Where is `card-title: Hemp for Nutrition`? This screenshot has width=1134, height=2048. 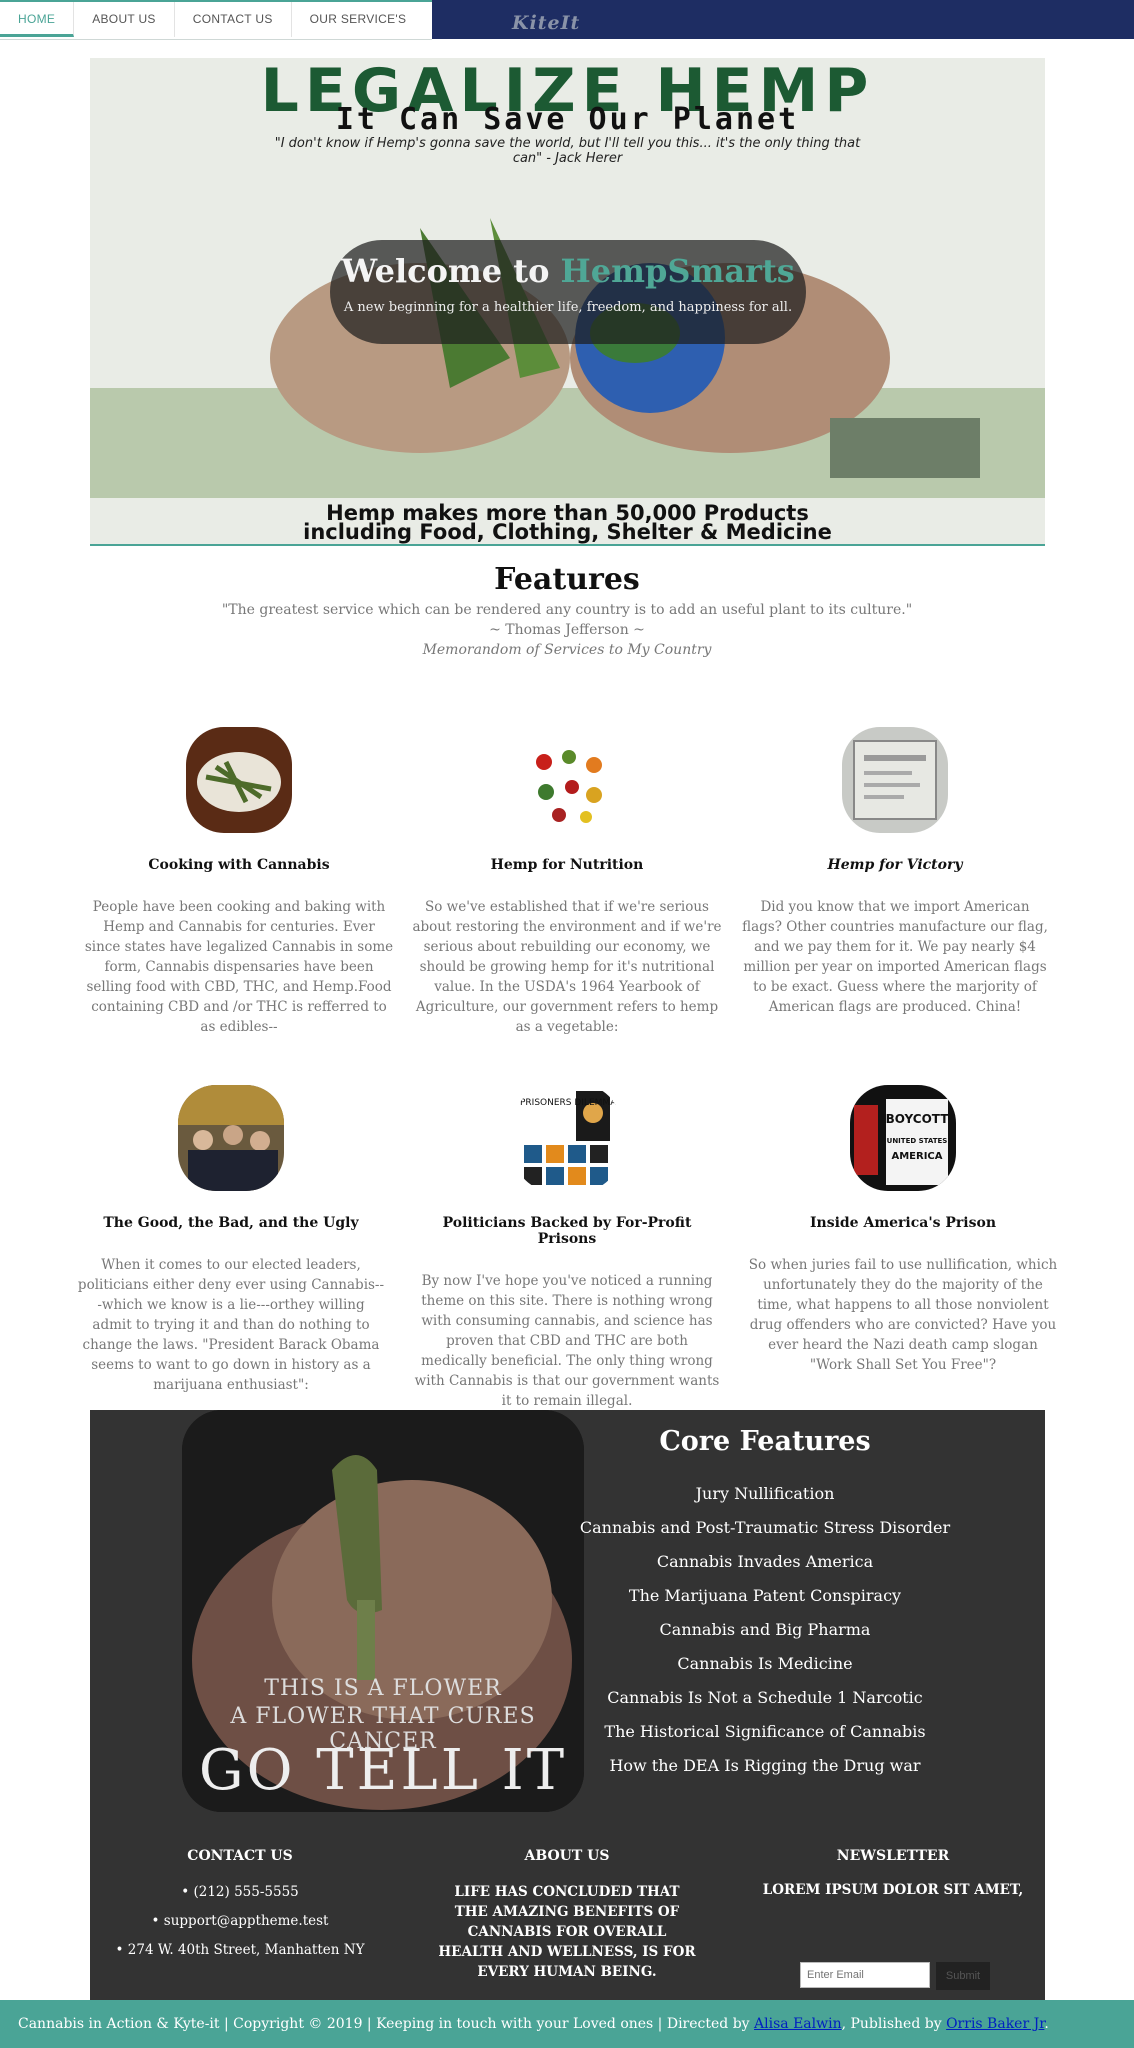 card-title: Hemp for Nutrition is located at coordinates (567, 865).